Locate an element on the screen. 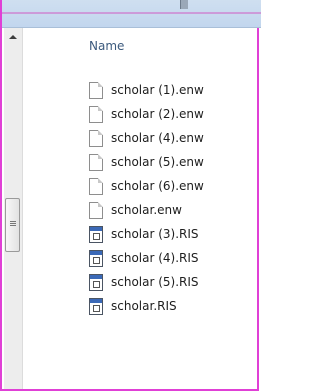 The height and width of the screenshot is (391, 320). splitter-handle is located at coordinates (184, 4).